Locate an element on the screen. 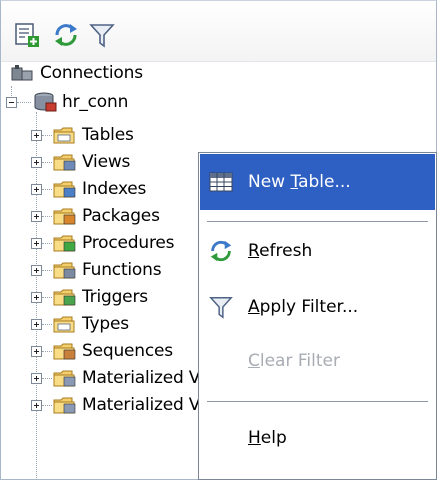 This screenshot has height=480, width=437. tree-node-functions: Functions is located at coordinates (107, 270).